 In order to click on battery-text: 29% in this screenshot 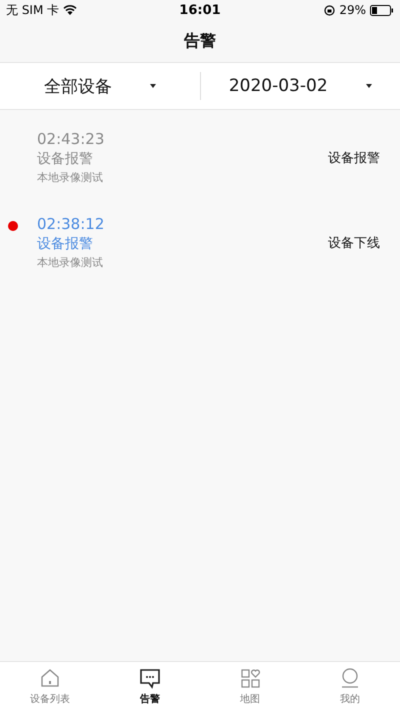, I will do `click(352, 10)`.